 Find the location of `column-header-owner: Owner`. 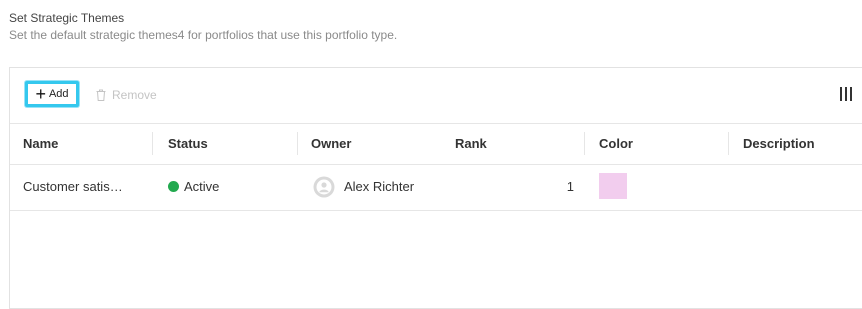

column-header-owner: Owner is located at coordinates (331, 143).